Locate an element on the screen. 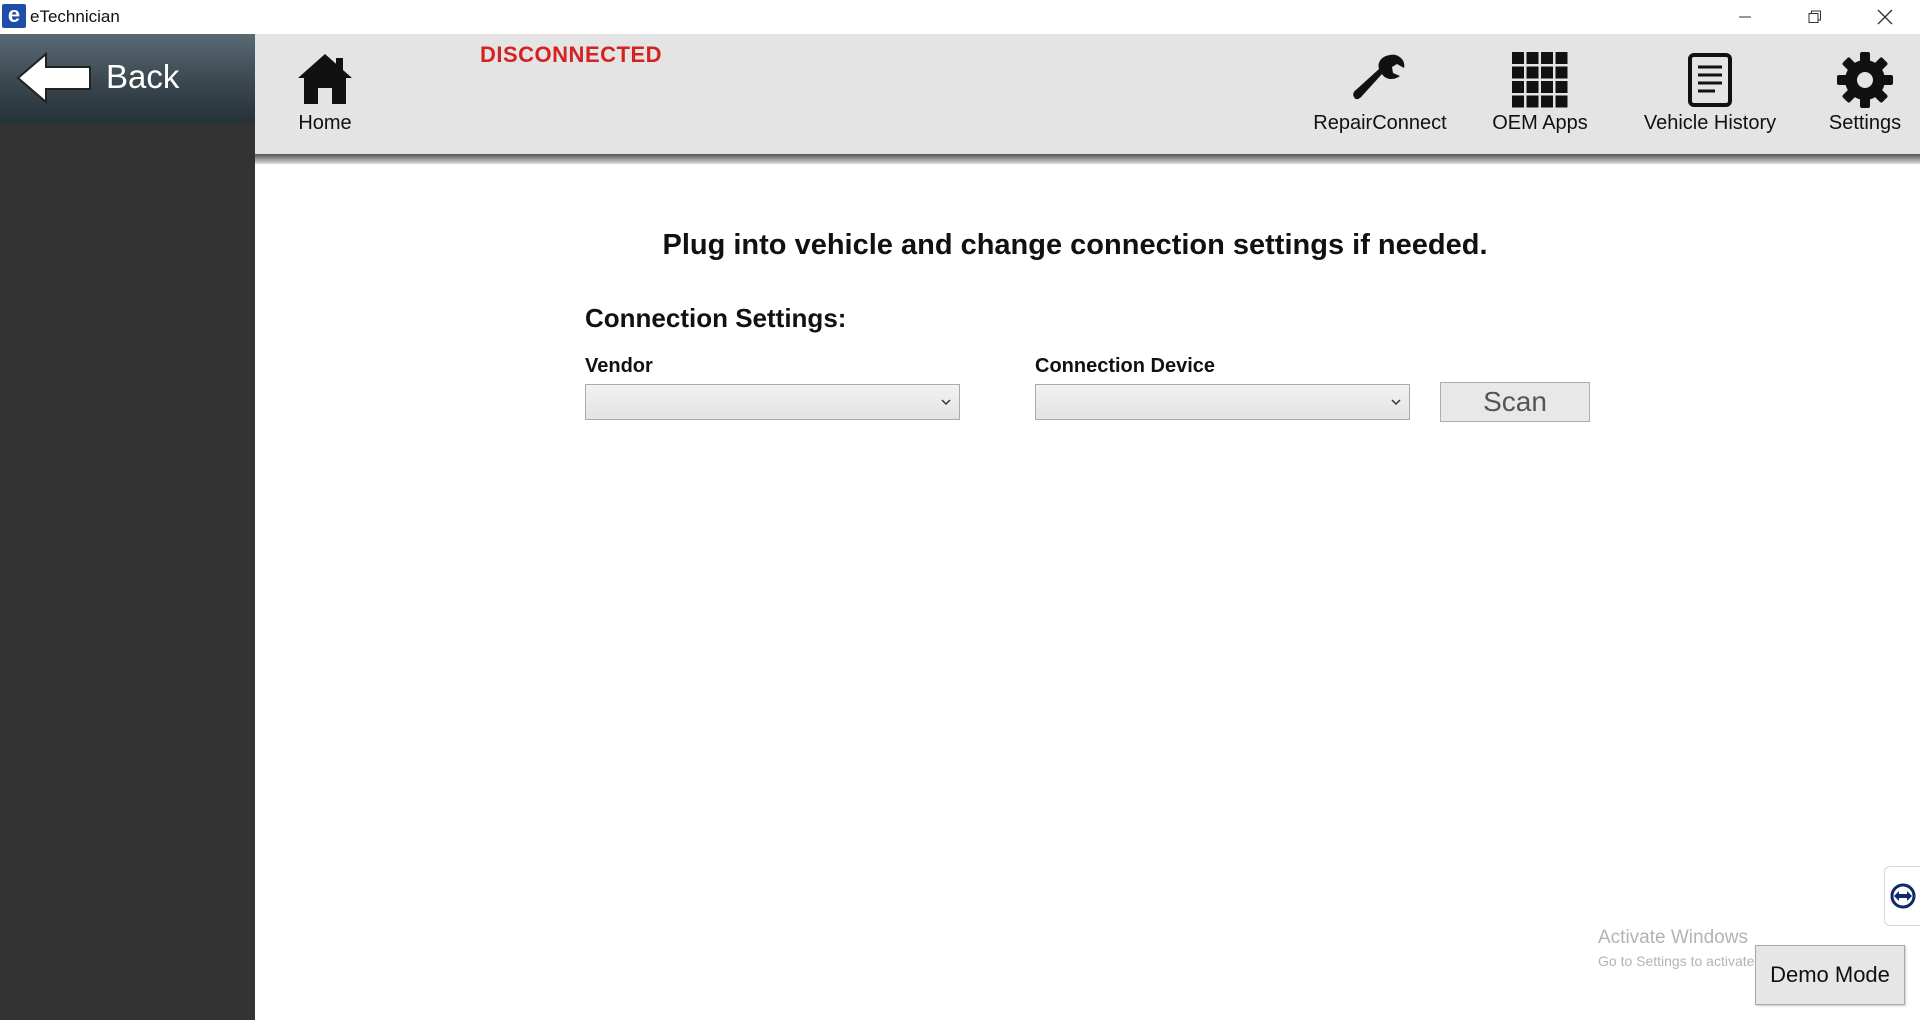 The width and height of the screenshot is (1920, 1020). connection-settings-heading: Connection Settings: is located at coordinates (716, 318).